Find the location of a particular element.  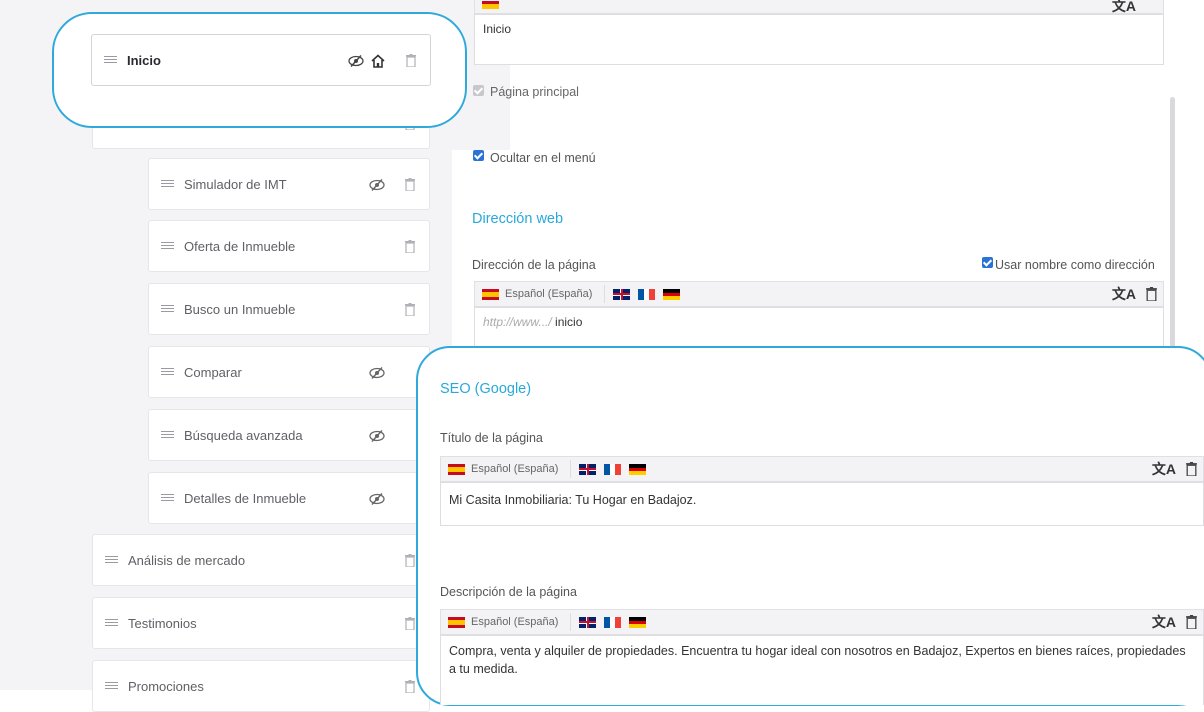

tree-item-label: Análisis de mercado is located at coordinates (187, 560).